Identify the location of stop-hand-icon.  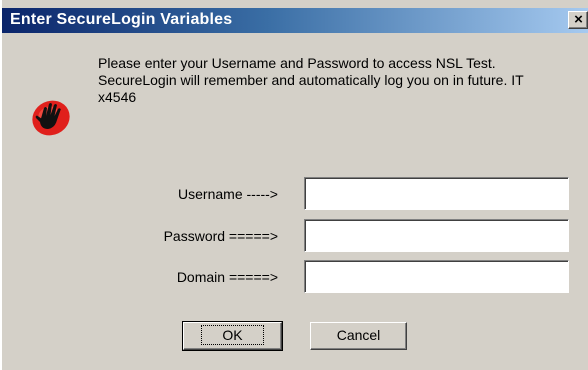
(51, 118).